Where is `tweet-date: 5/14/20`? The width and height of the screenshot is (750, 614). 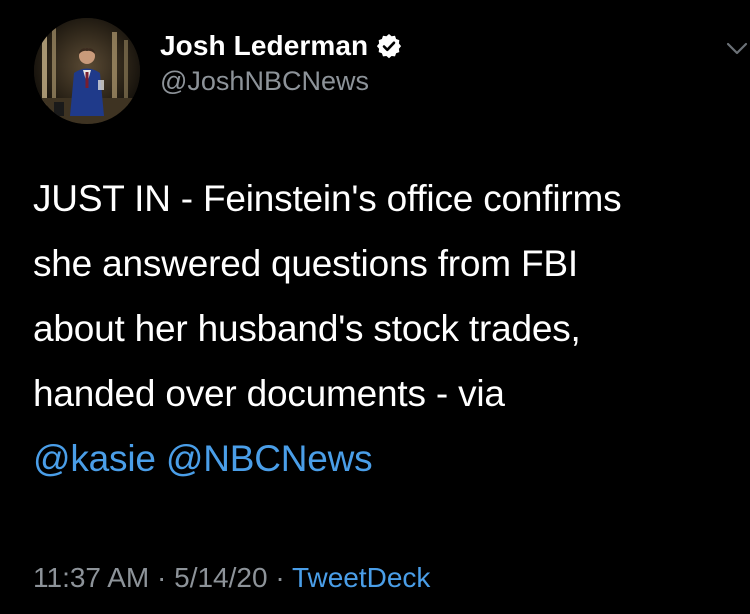
tweet-date: 5/14/20 is located at coordinates (220, 577).